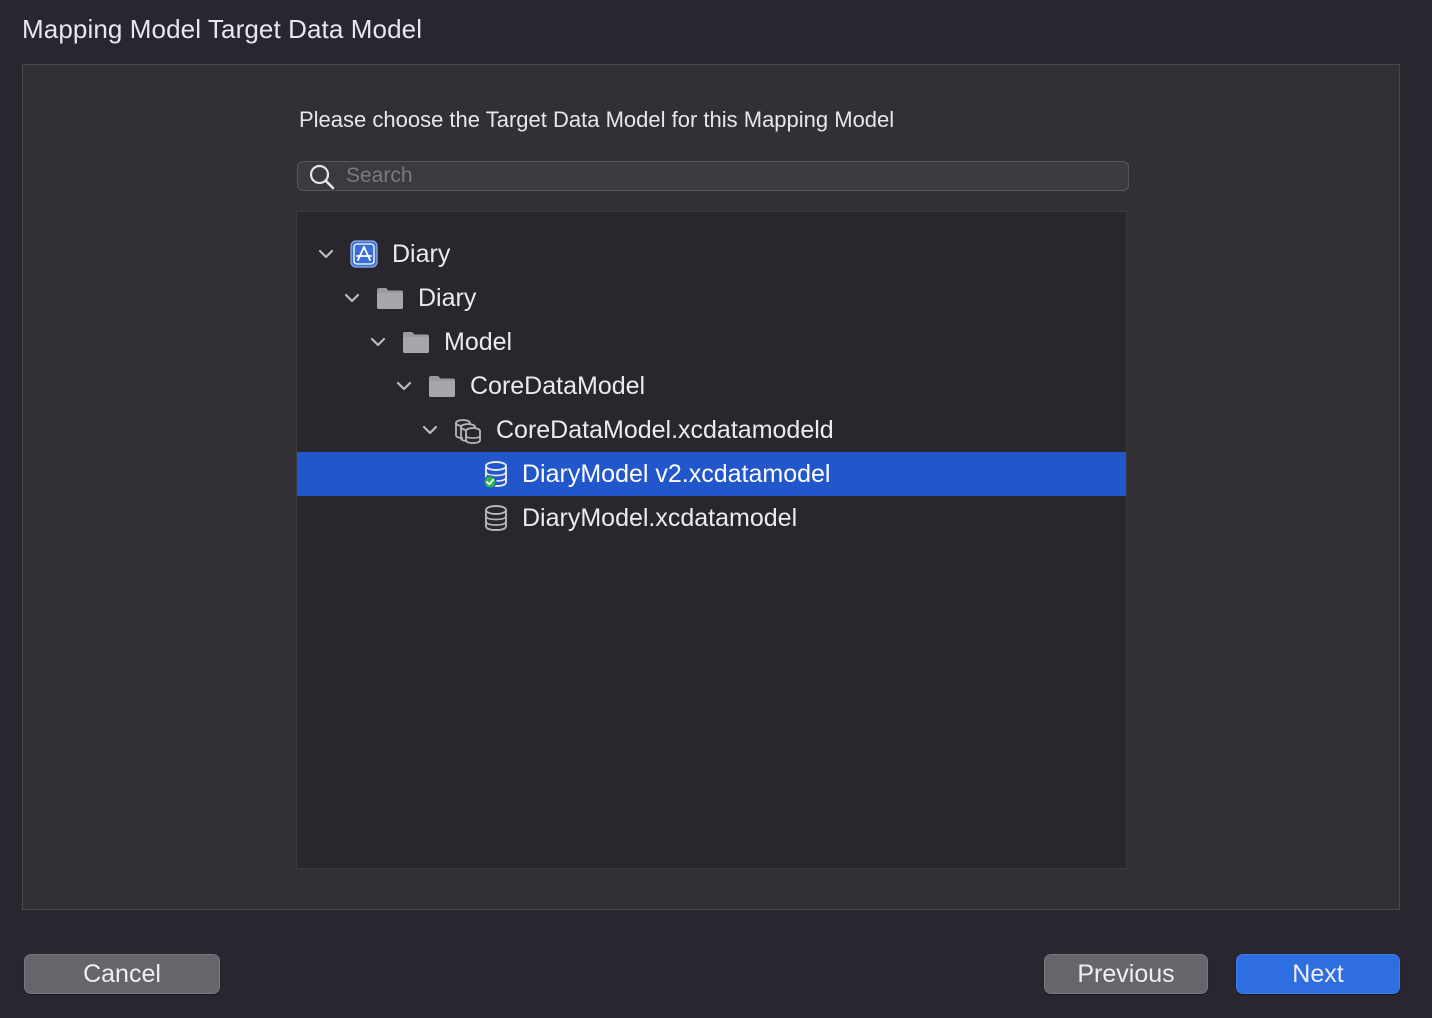 This screenshot has width=1432, height=1018. I want to click on dialog-title: Mapping Model Target Data Model, so click(222, 29).